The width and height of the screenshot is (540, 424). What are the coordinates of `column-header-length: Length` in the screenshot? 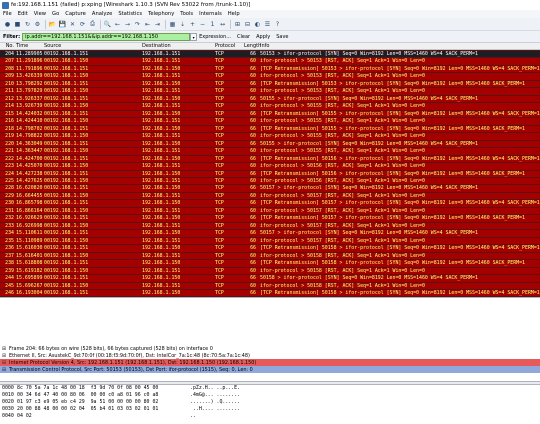 It's located at (252, 46).